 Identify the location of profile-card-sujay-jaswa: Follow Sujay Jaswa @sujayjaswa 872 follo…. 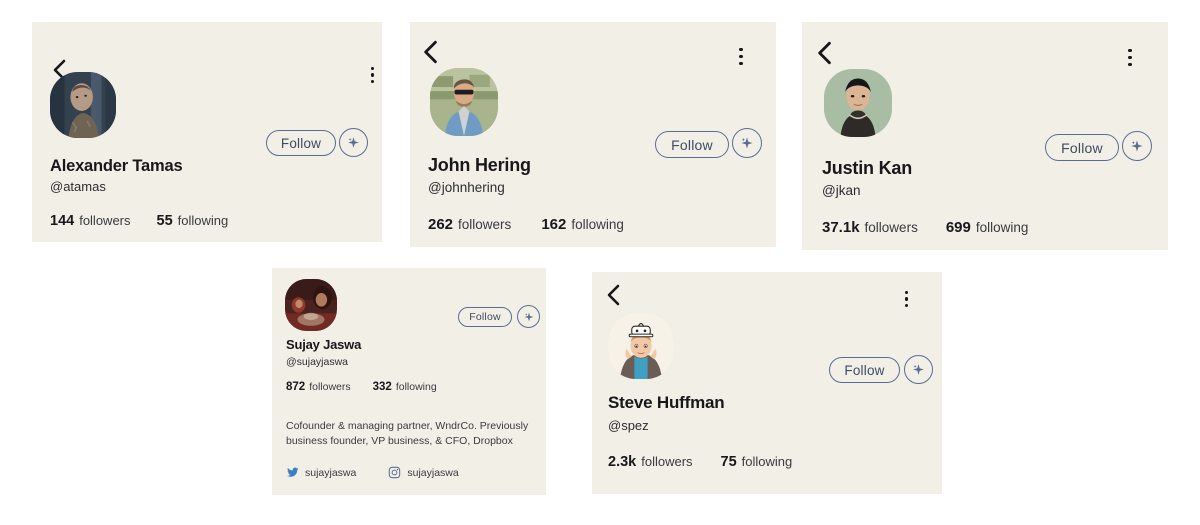
(409, 381).